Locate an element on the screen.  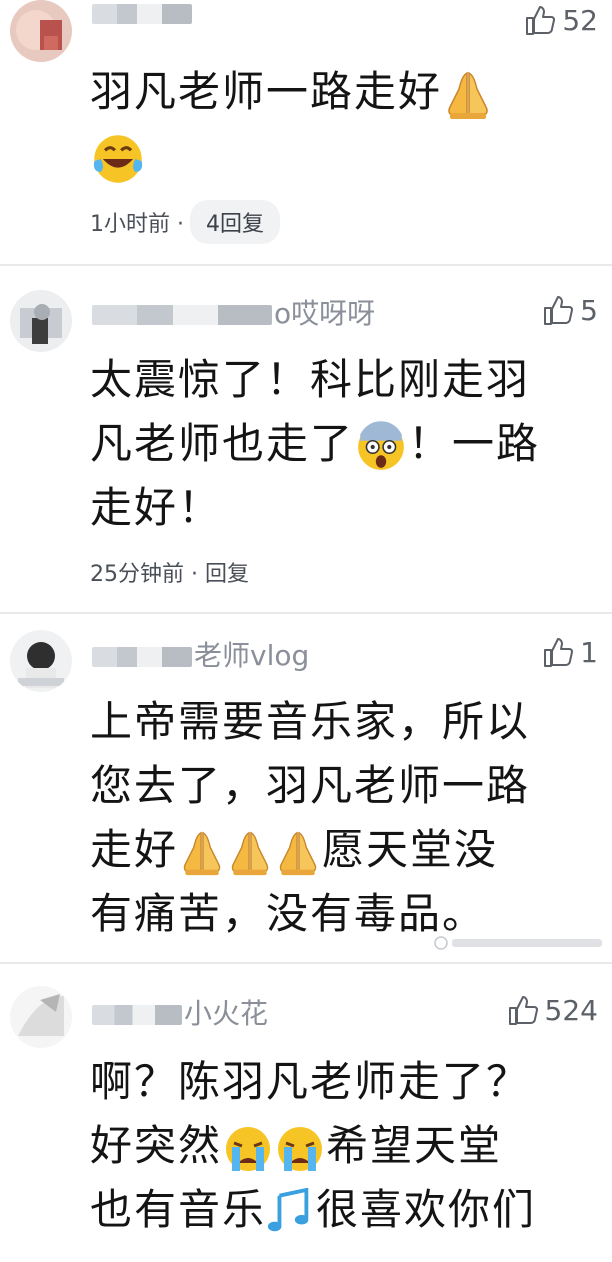
like-count: 5 is located at coordinates (589, 310).